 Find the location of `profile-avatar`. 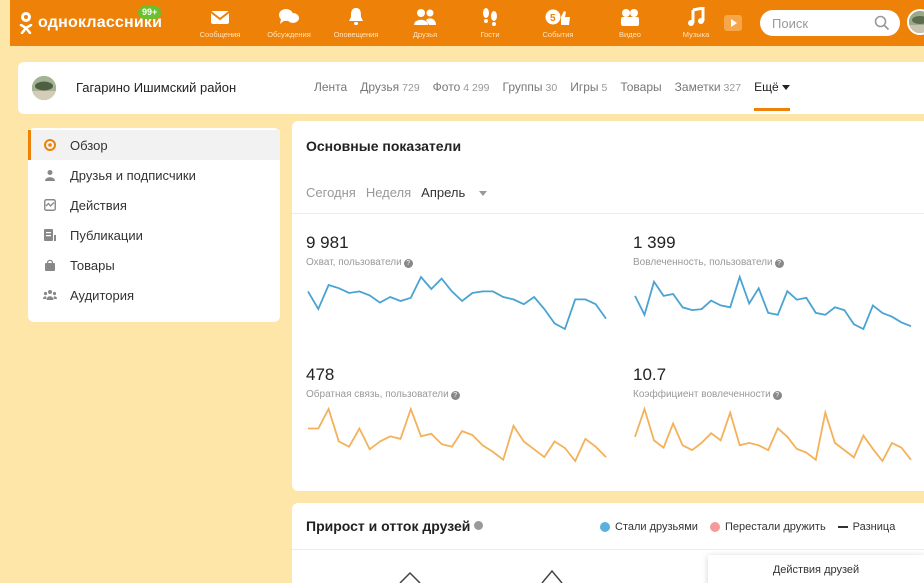

profile-avatar is located at coordinates (44, 88).